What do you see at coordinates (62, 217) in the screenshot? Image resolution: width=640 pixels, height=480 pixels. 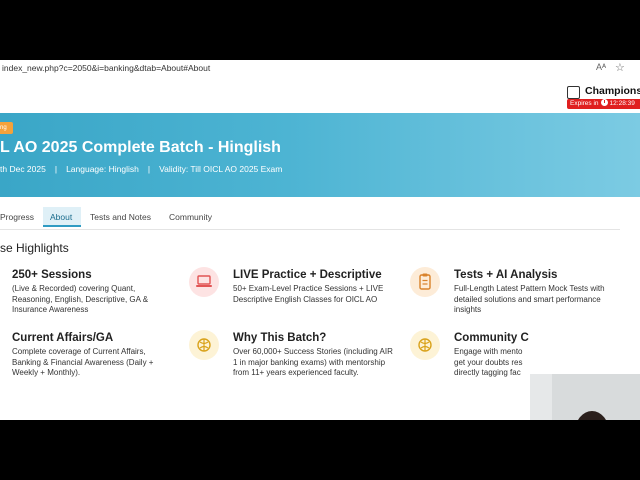 I see `tab-about: About` at bounding box center [62, 217].